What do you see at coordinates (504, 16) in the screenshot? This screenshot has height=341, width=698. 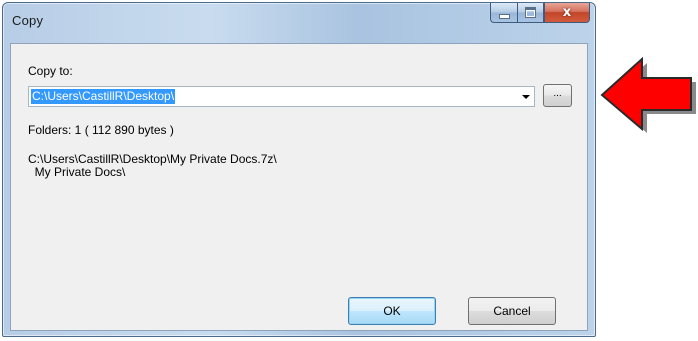 I see `minimize-icon` at bounding box center [504, 16].